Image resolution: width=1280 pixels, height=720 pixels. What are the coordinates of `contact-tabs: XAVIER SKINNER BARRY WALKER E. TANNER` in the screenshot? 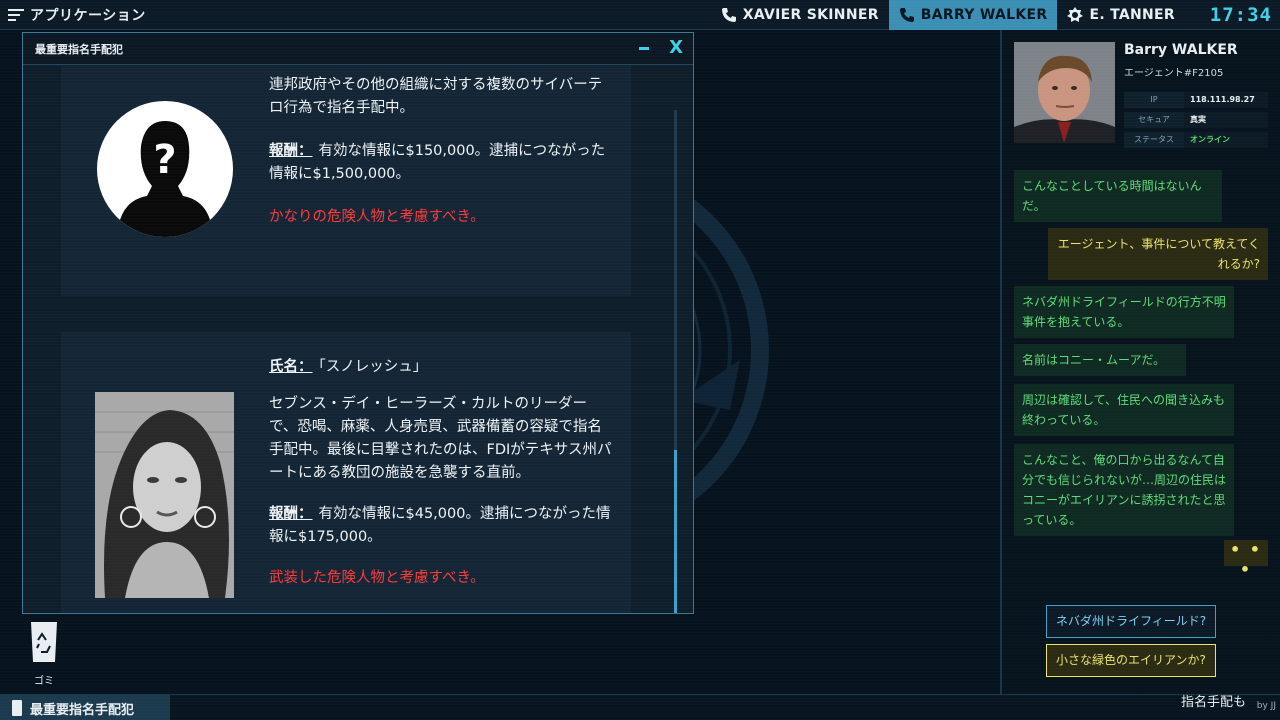 It's located at (948, 15).